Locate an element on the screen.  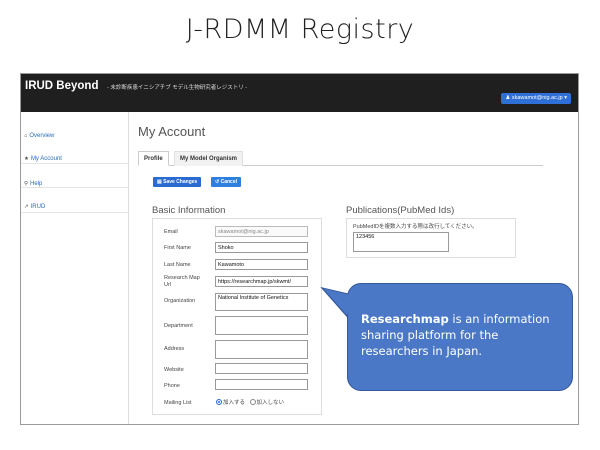
location-pin-icon: ⚲ is located at coordinates (26, 184).